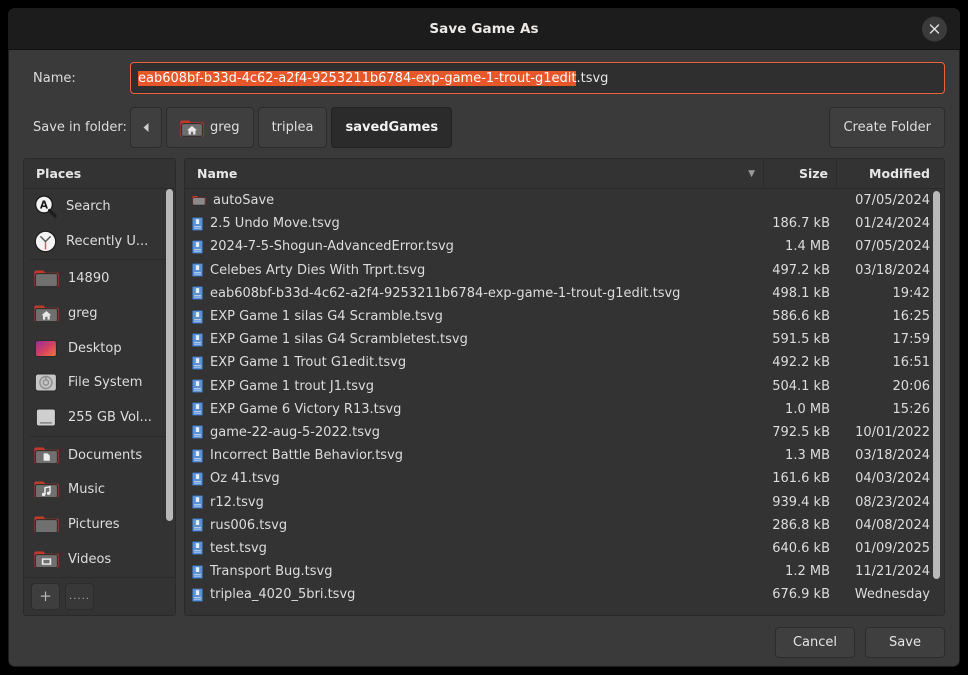 This screenshot has width=968, height=675. Describe the element at coordinates (484, 29) in the screenshot. I see `dialog-titlebar: Save Game As` at that location.